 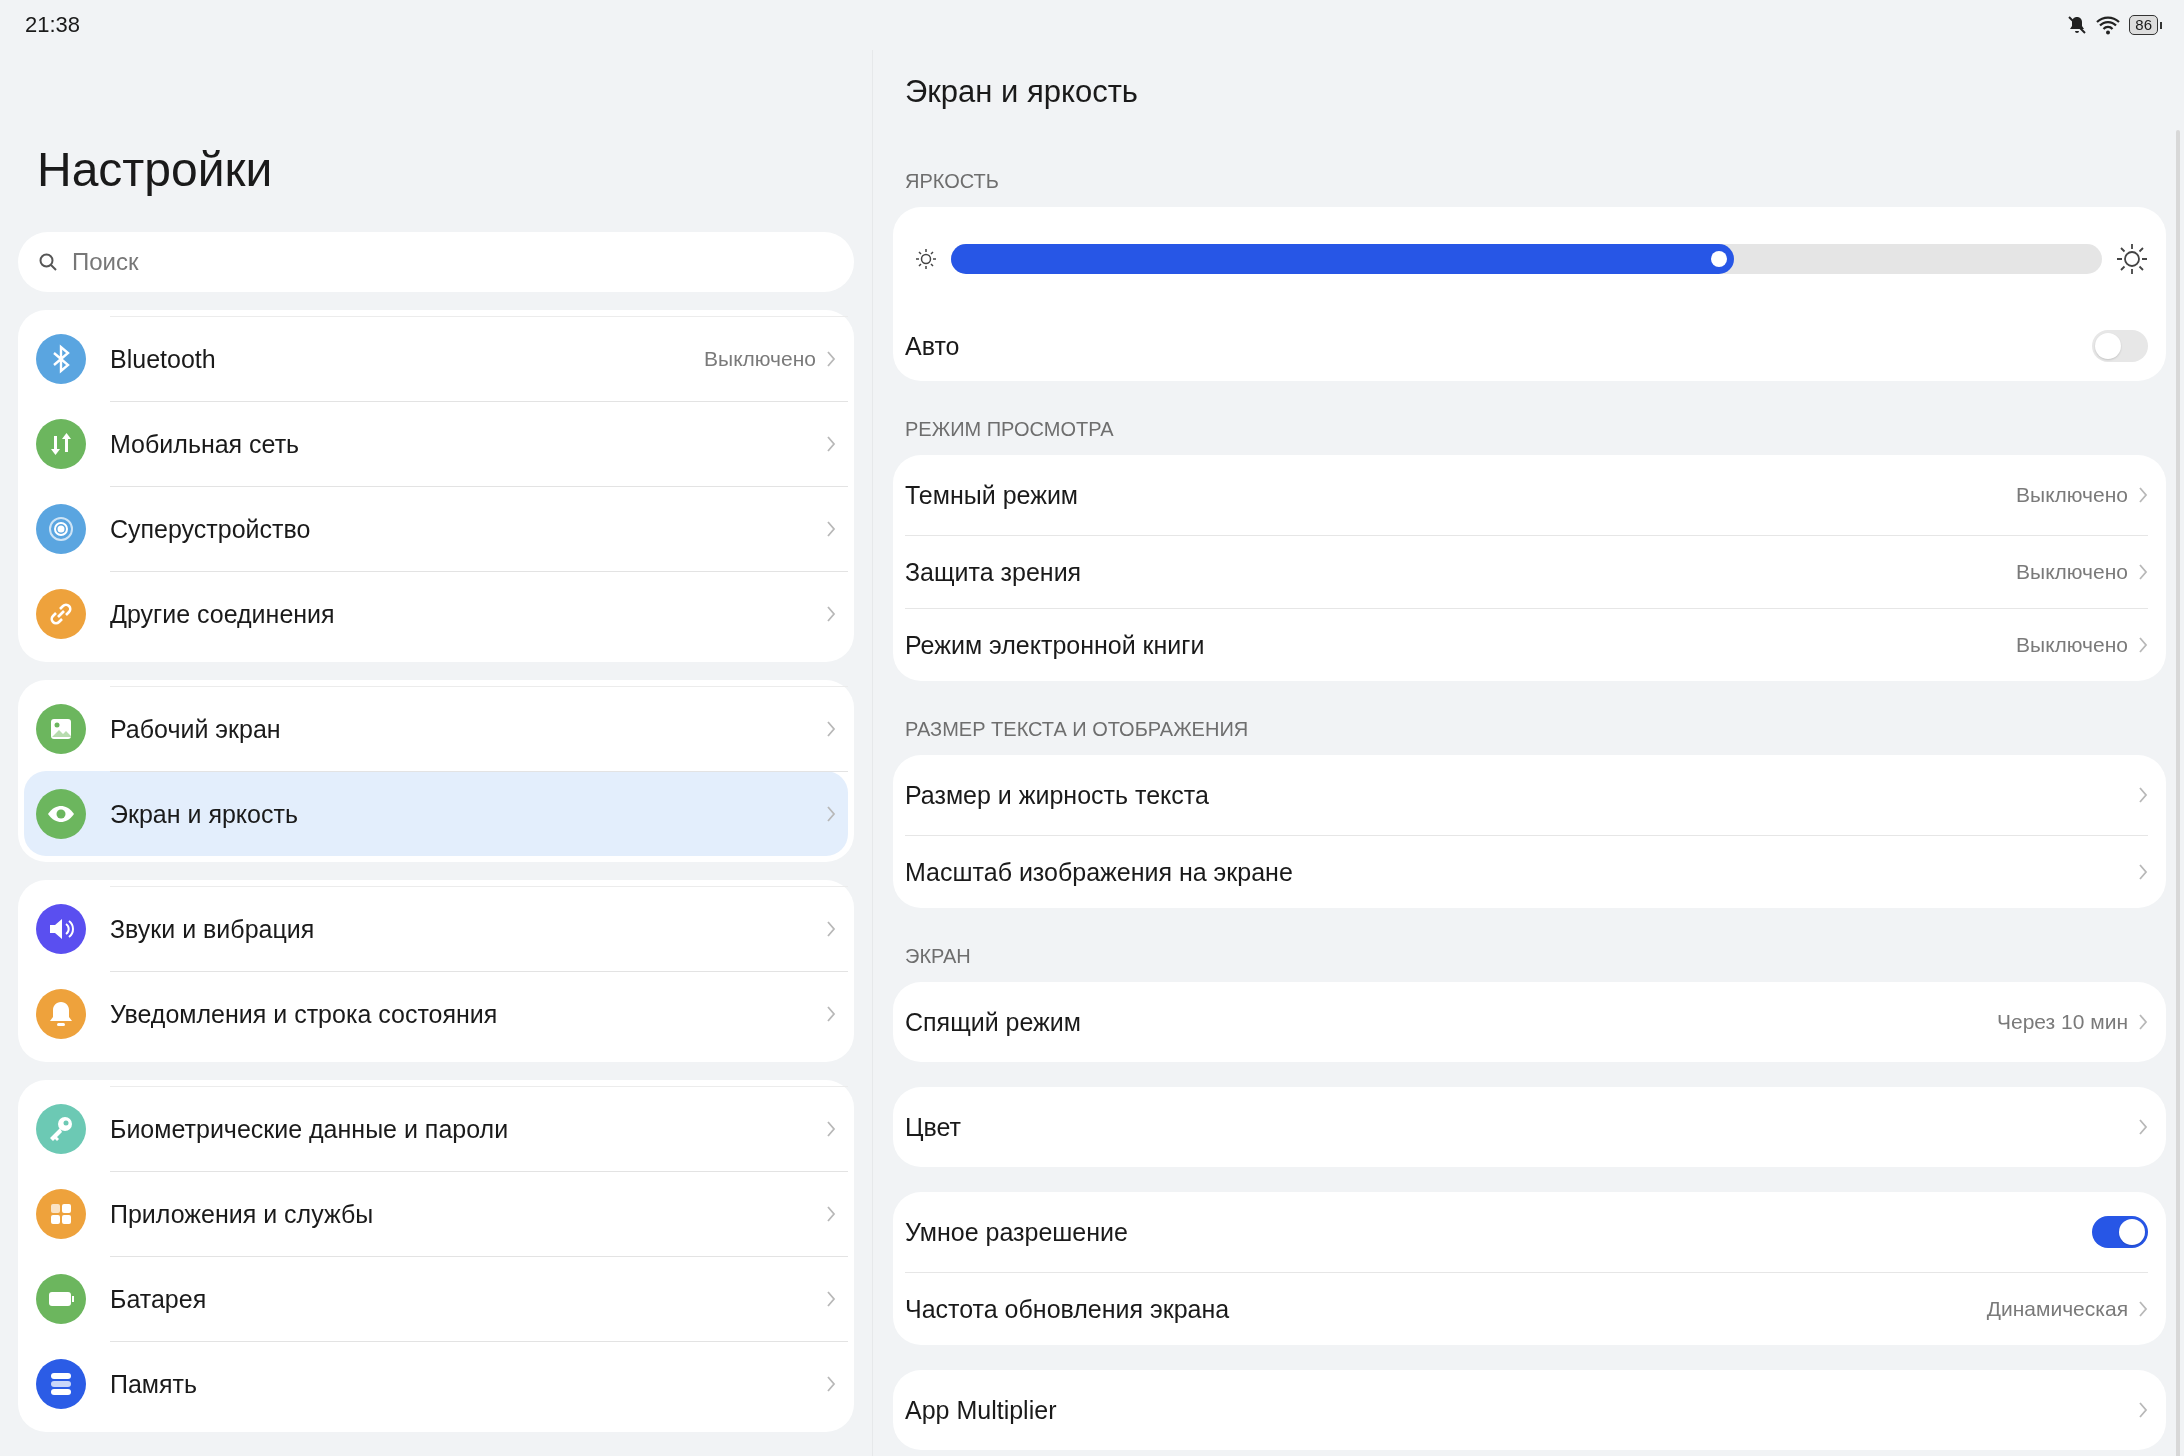 I want to click on page-title: Экран и яркость, so click(x=1022, y=92).